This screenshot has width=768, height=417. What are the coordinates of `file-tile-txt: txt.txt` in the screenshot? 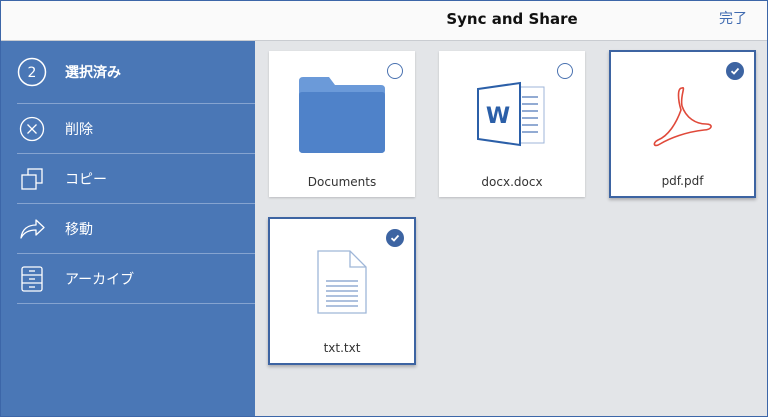 It's located at (342, 291).